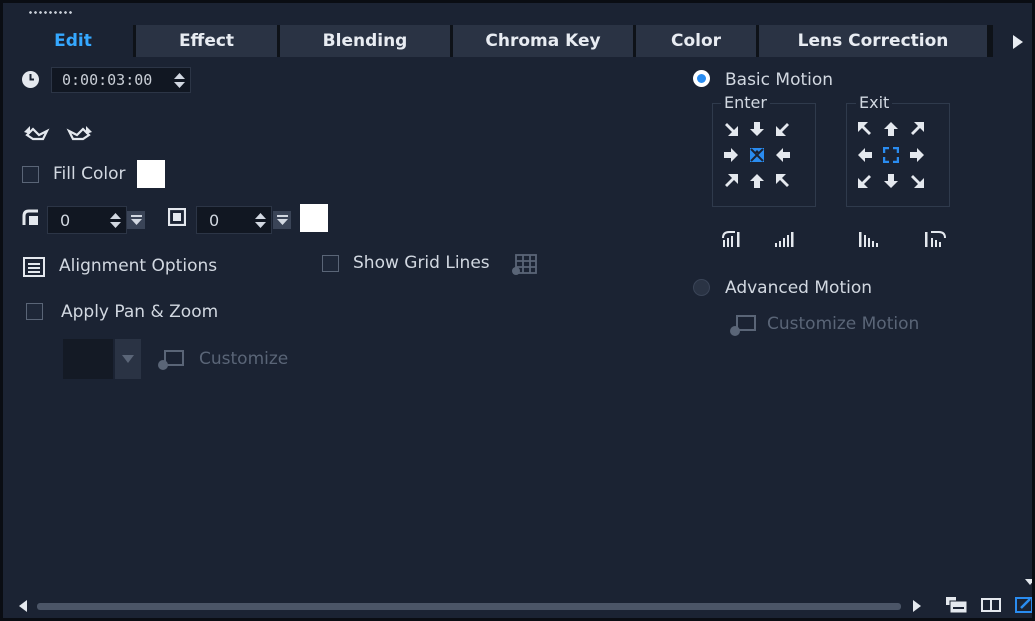 The width and height of the screenshot is (1035, 621). Describe the element at coordinates (170, 362) in the screenshot. I see `customize-icon` at that location.